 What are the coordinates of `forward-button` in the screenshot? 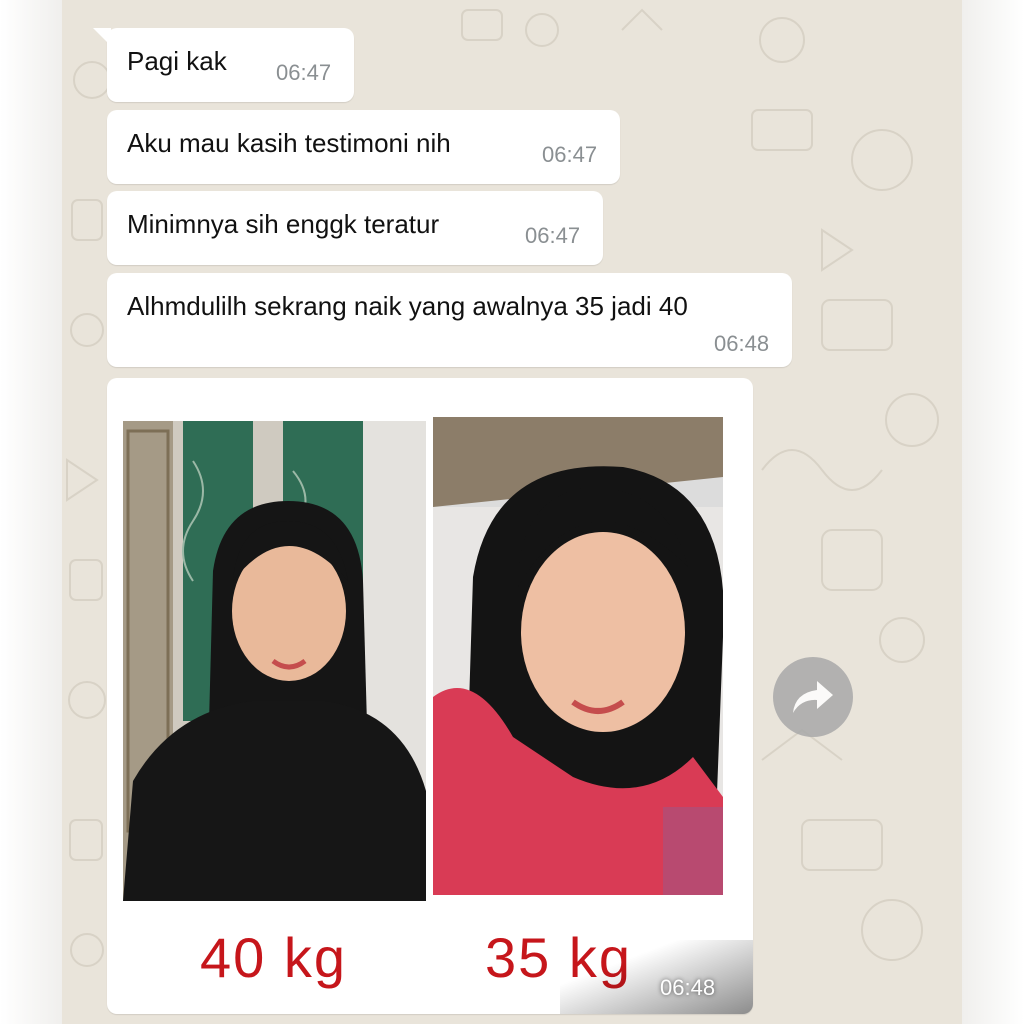 It's located at (813, 697).